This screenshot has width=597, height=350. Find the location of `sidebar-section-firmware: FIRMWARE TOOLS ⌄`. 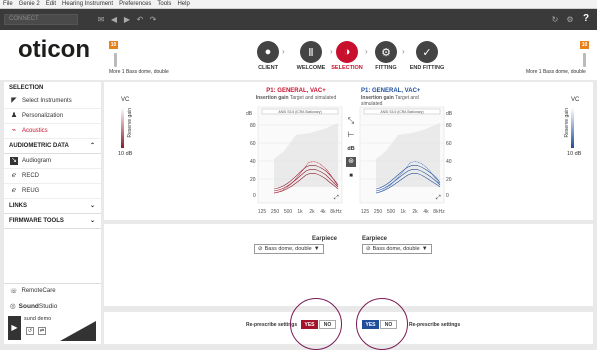

sidebar-section-firmware: FIRMWARE TOOLS ⌄ is located at coordinates (52, 221).